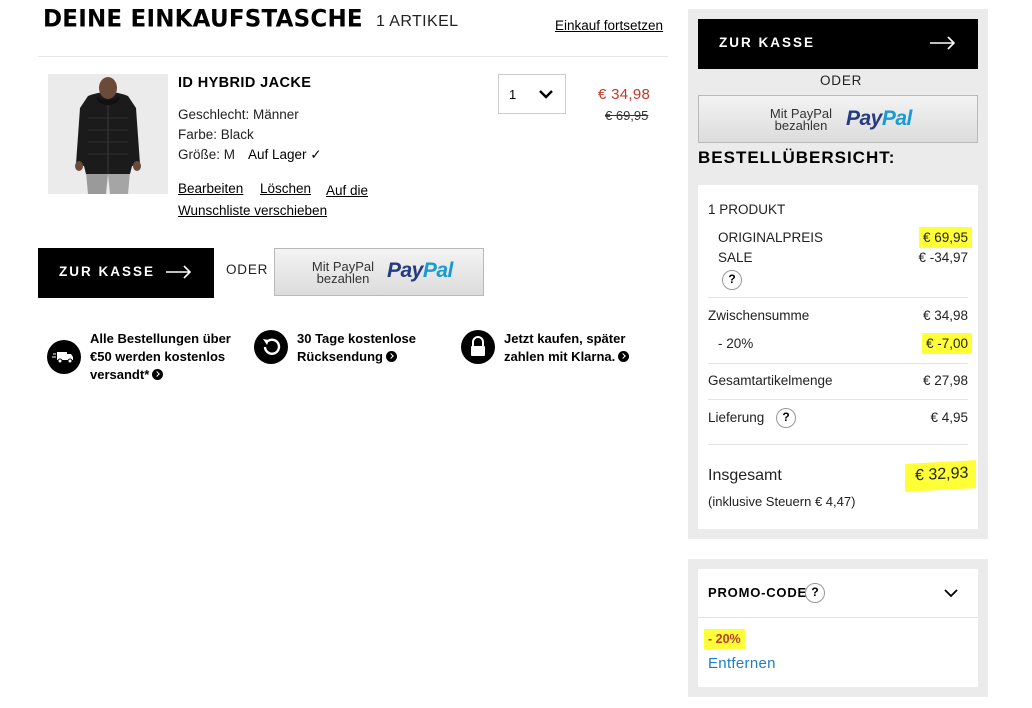 This screenshot has height=708, width=1032. I want to click on order-summary-title: BESTELLÜBERSICHT:, so click(797, 157).